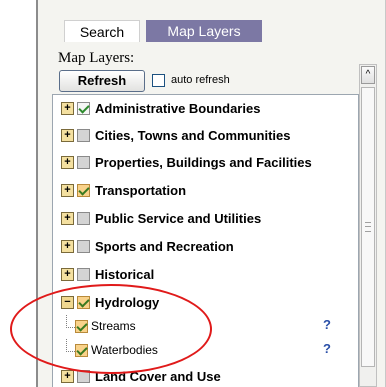 The image size is (386, 387). I want to click on layer-label: Properties, Buildings and Facilities, so click(203, 162).